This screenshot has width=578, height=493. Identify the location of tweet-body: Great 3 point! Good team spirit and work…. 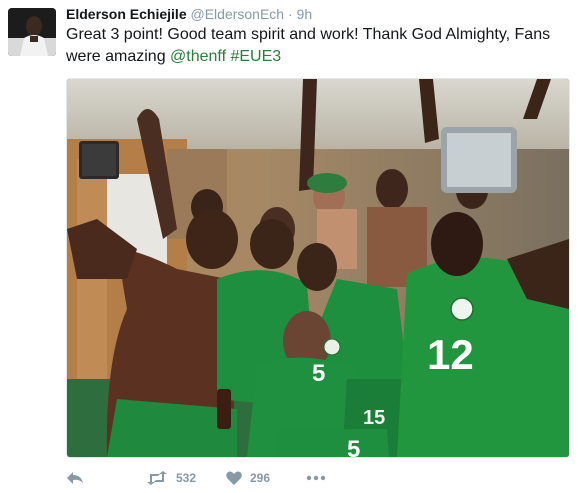
(308, 45).